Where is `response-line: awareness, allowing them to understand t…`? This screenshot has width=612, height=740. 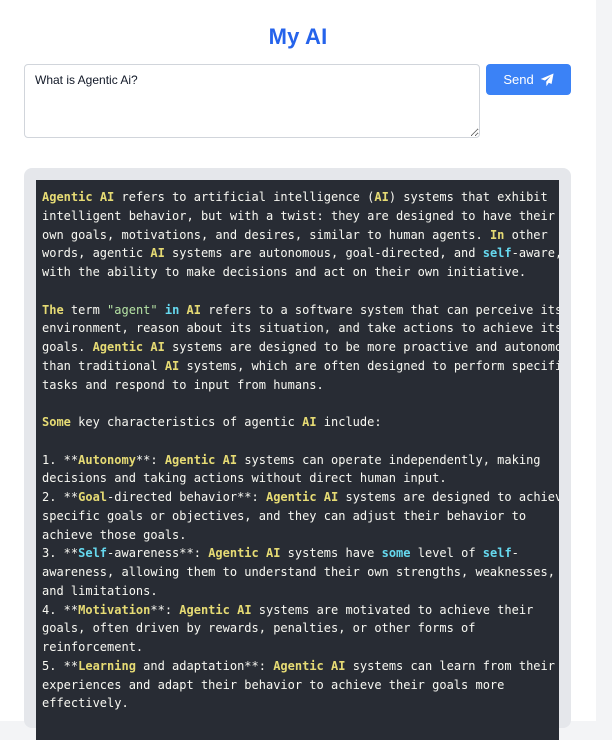
response-line: awareness, allowing them to understand t… is located at coordinates (298, 572).